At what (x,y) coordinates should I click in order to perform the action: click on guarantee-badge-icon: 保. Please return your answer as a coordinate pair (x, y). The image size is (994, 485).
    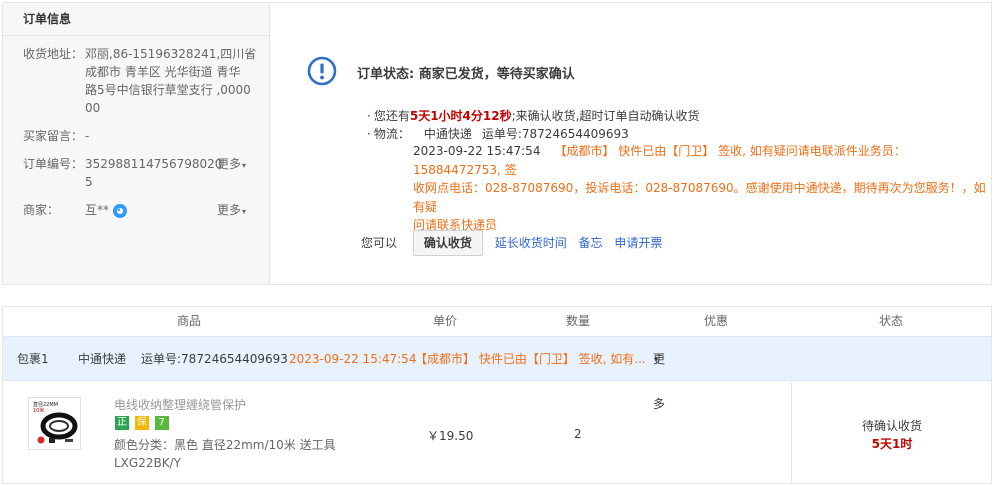
    Looking at the image, I should click on (141, 423).